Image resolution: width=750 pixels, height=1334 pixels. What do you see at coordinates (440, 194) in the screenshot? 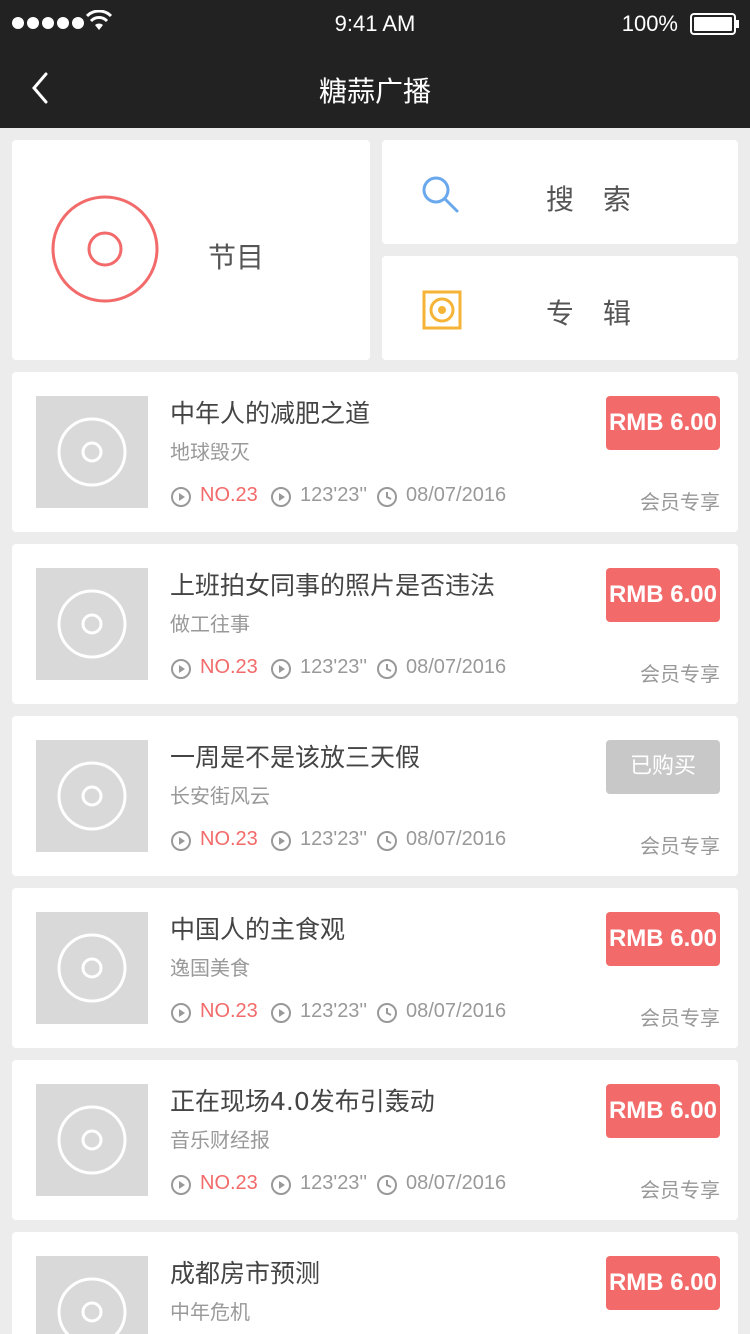
I see `search-icon` at bounding box center [440, 194].